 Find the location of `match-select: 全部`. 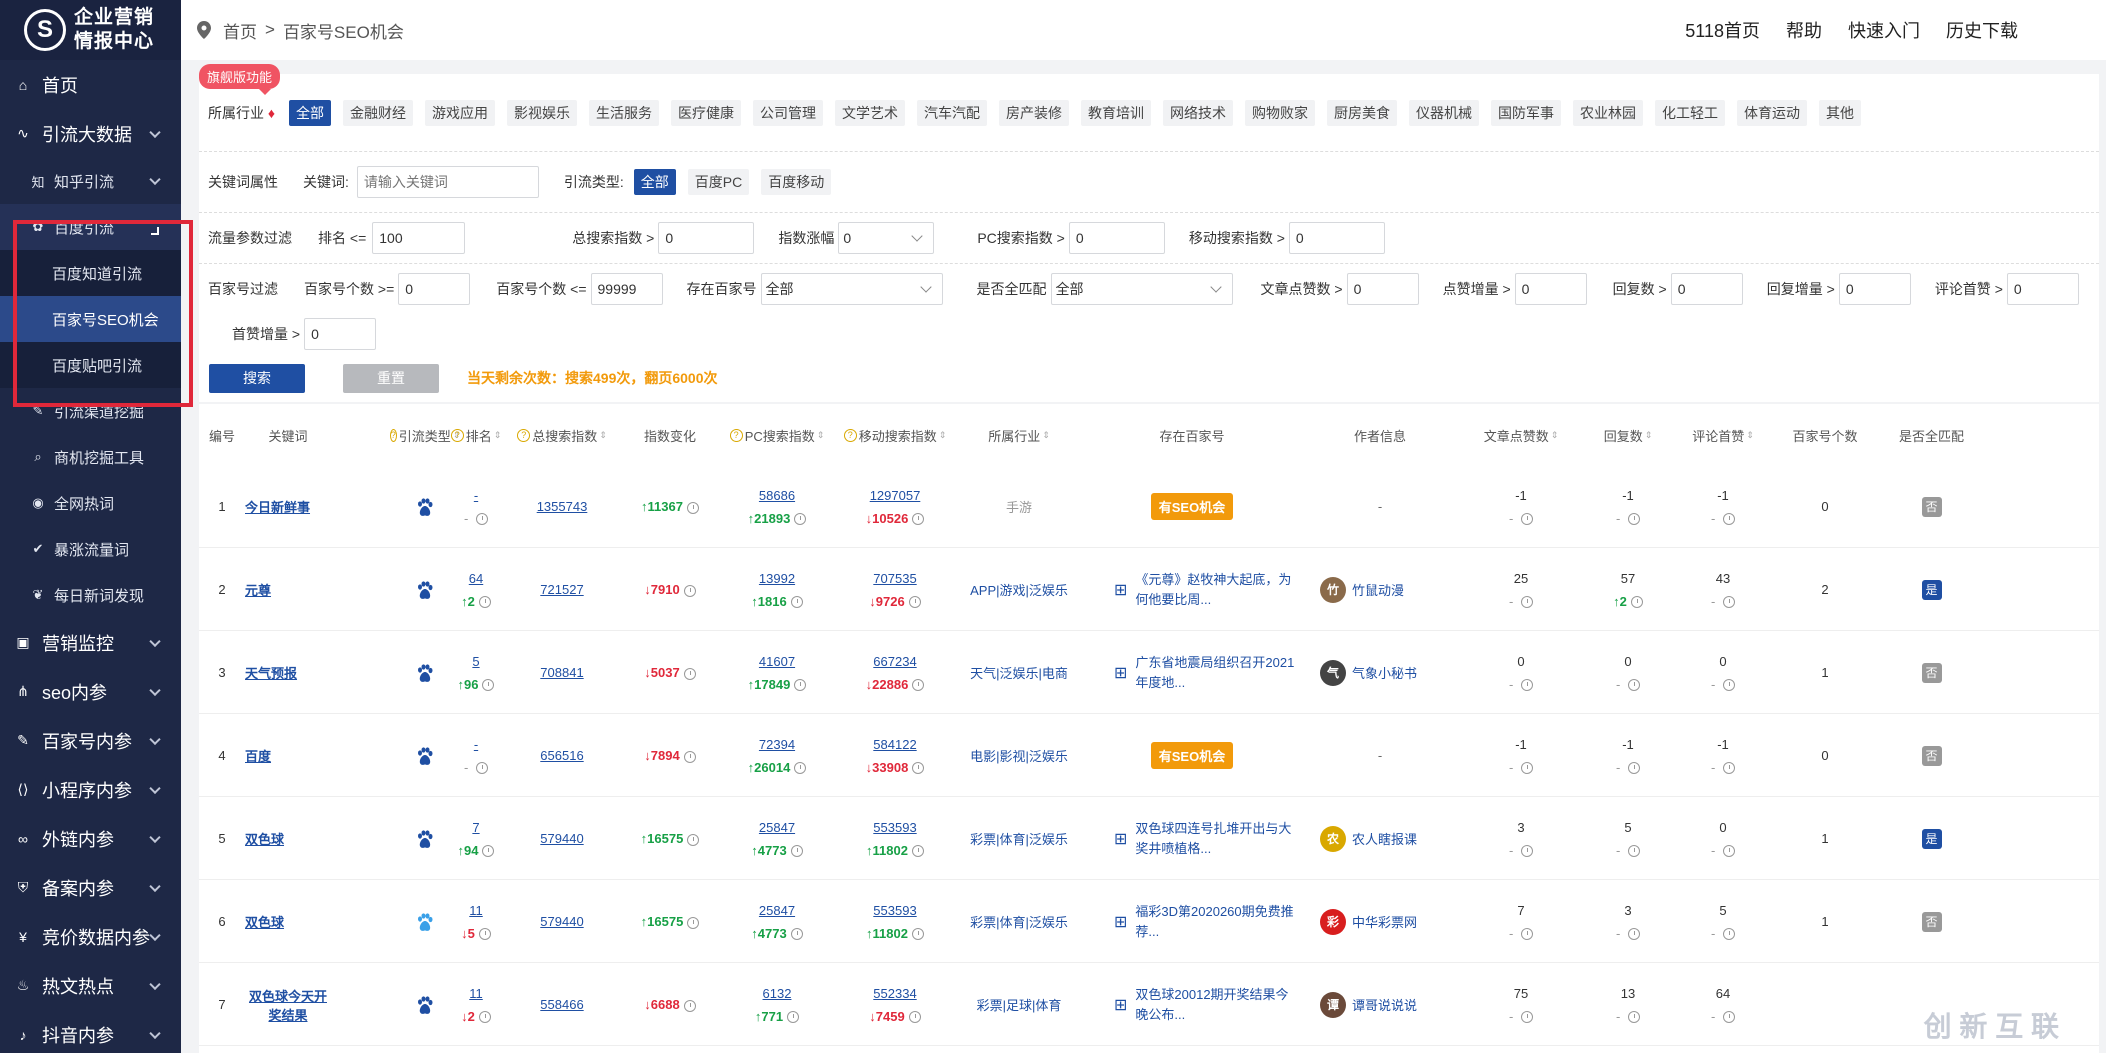

match-select: 全部 is located at coordinates (1141, 289).